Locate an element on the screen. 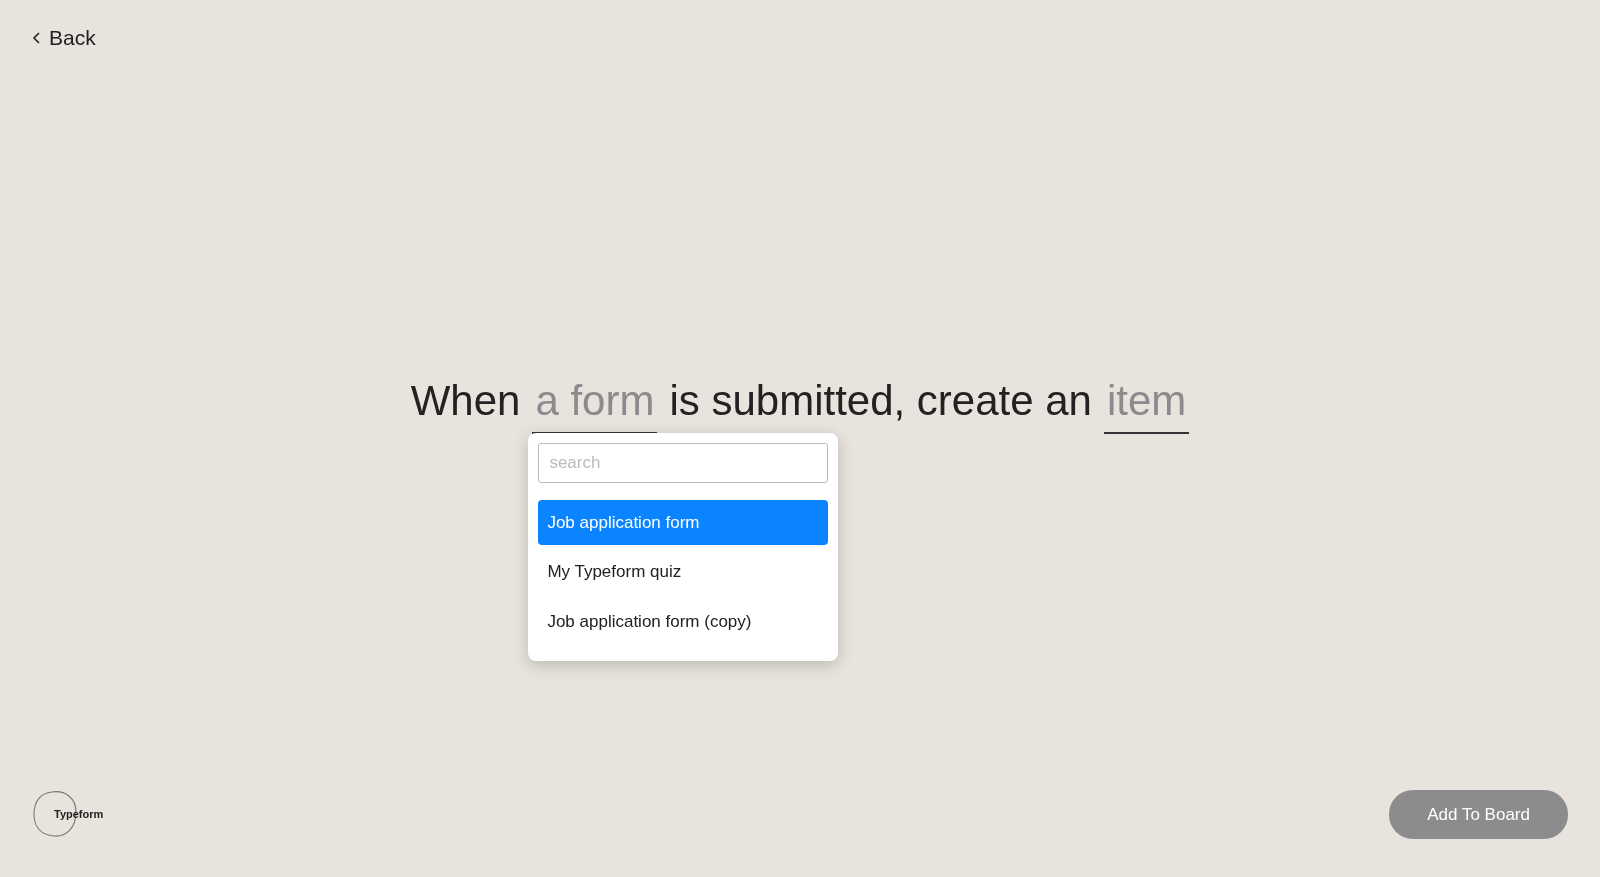 Image resolution: width=1600 pixels, height=877 pixels. dropdown-option: My Typeform quiz is located at coordinates (683, 572).